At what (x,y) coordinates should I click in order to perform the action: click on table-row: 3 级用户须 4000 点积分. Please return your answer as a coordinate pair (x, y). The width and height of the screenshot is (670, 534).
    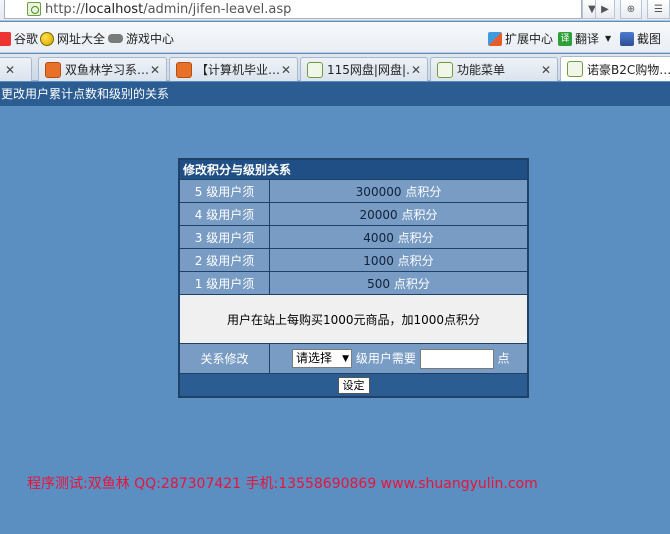
    Looking at the image, I should click on (353, 237).